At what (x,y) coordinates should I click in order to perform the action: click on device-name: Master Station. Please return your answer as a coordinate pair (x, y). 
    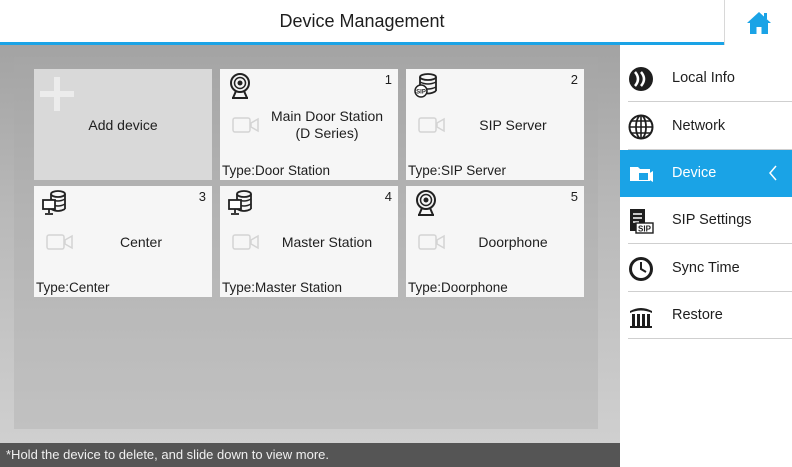
    Looking at the image, I should click on (327, 241).